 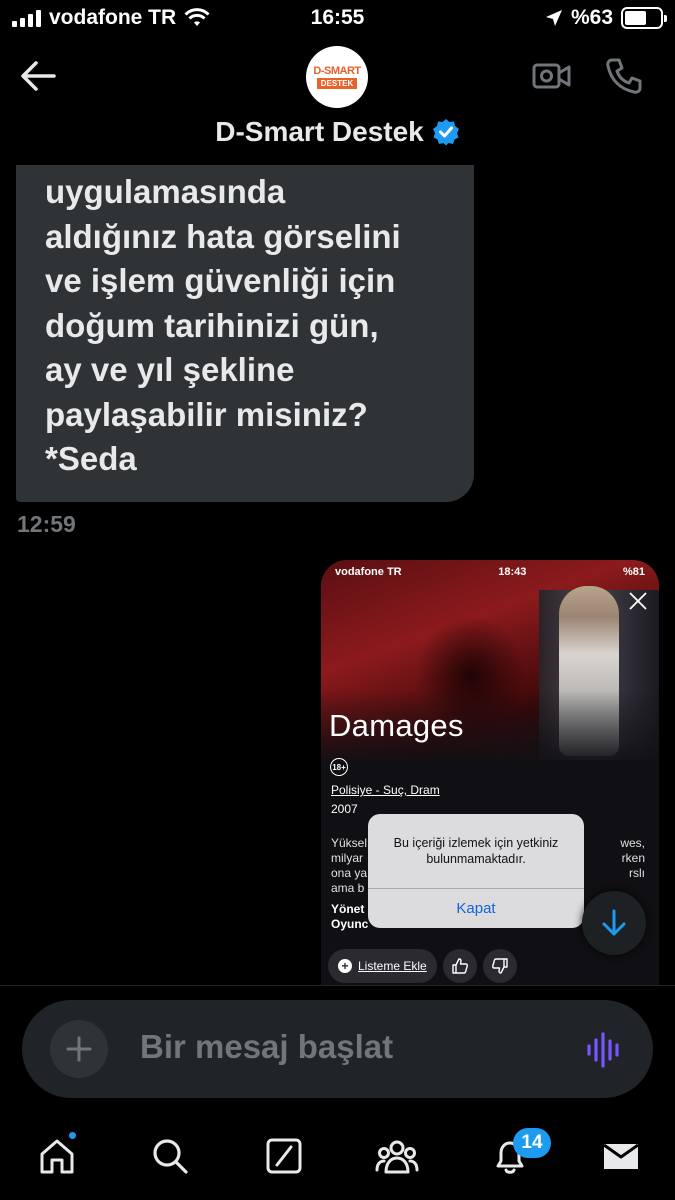 What do you see at coordinates (337, 1156) in the screenshot?
I see `bottom-tab-bar` at bounding box center [337, 1156].